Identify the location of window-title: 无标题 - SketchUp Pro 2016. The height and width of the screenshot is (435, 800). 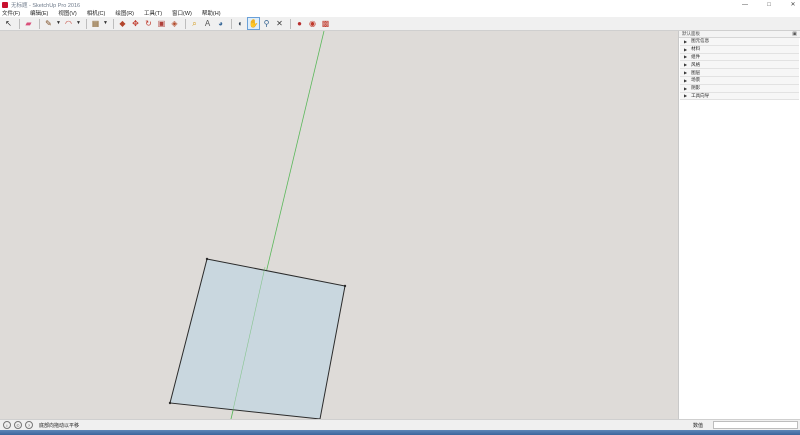
(46, 5).